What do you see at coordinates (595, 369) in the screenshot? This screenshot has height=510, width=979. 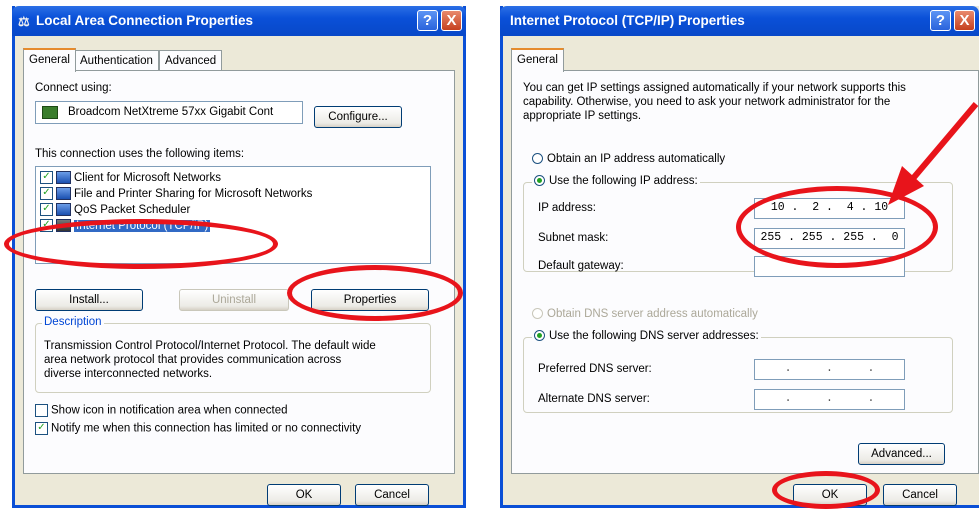 I see `preferred-dns-label: Preferred DNS server:` at bounding box center [595, 369].